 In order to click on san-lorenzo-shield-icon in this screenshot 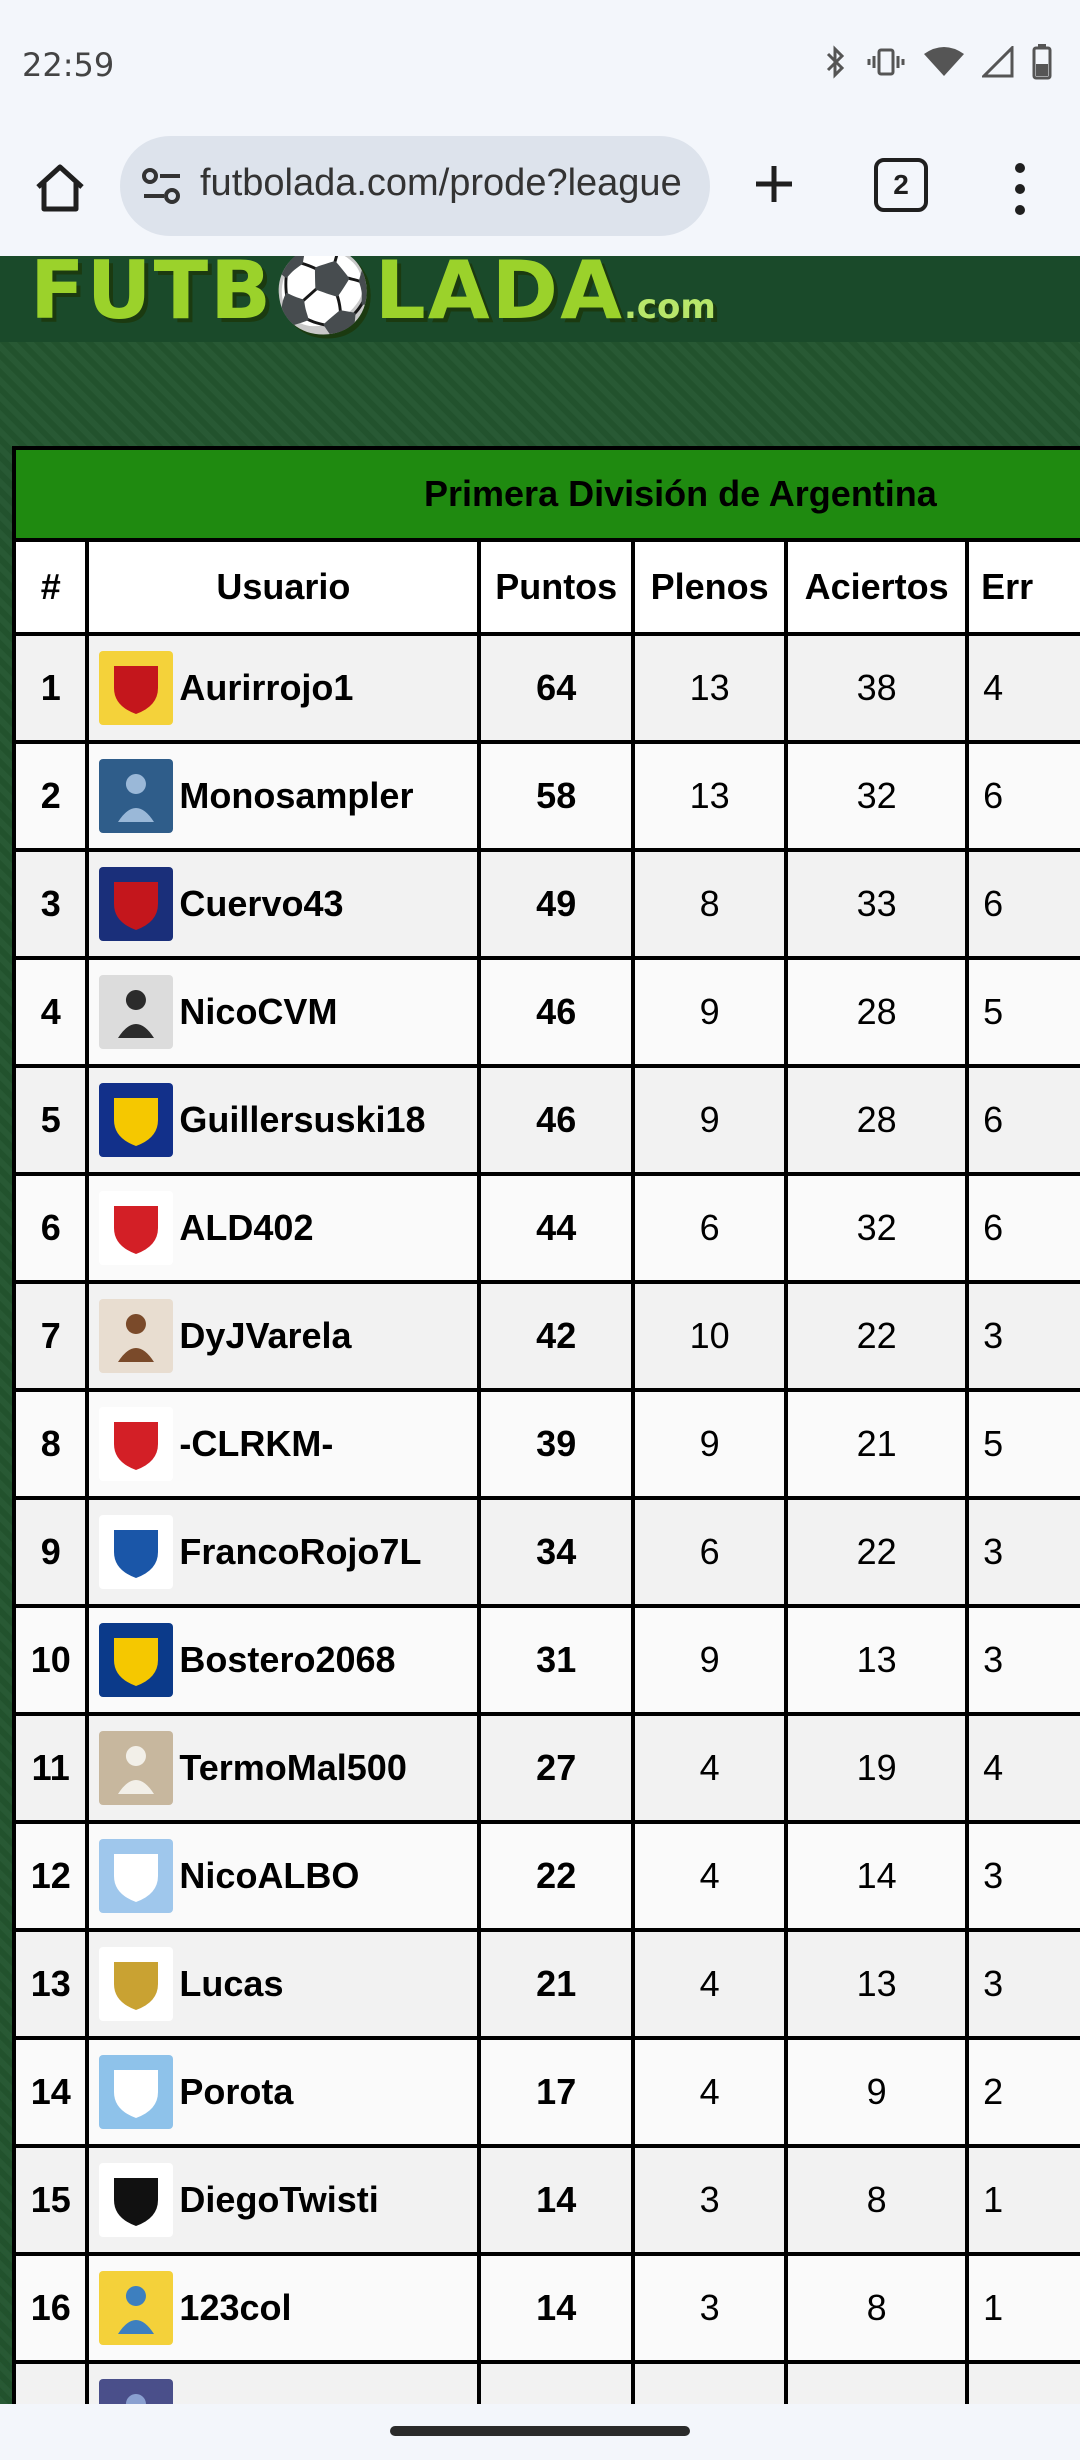, I will do `click(136, 906)`.